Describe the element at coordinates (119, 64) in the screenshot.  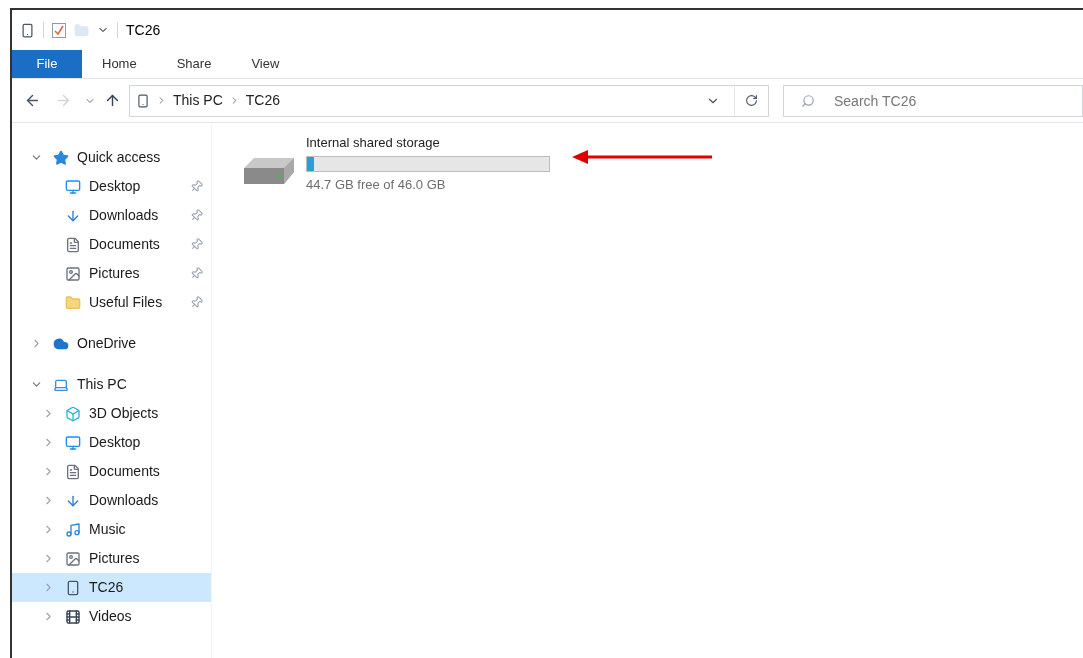
I see `ribbon-tab: Home` at that location.